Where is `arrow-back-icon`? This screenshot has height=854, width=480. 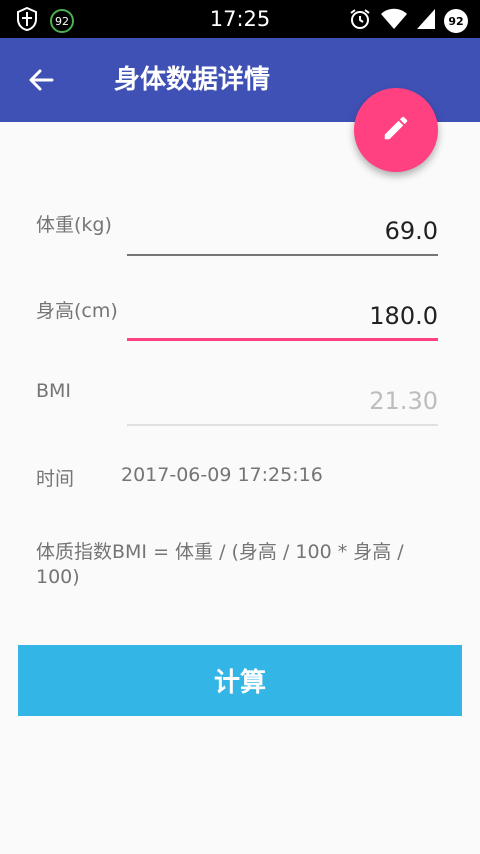
arrow-back-icon is located at coordinates (42, 86).